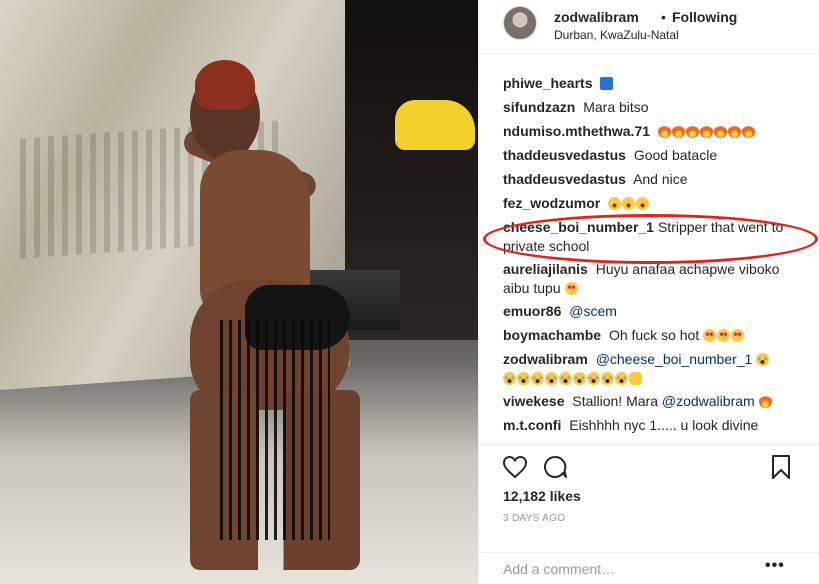 Image resolution: width=819 pixels, height=584 pixels. I want to click on clap-emoji-icon, so click(635, 378).